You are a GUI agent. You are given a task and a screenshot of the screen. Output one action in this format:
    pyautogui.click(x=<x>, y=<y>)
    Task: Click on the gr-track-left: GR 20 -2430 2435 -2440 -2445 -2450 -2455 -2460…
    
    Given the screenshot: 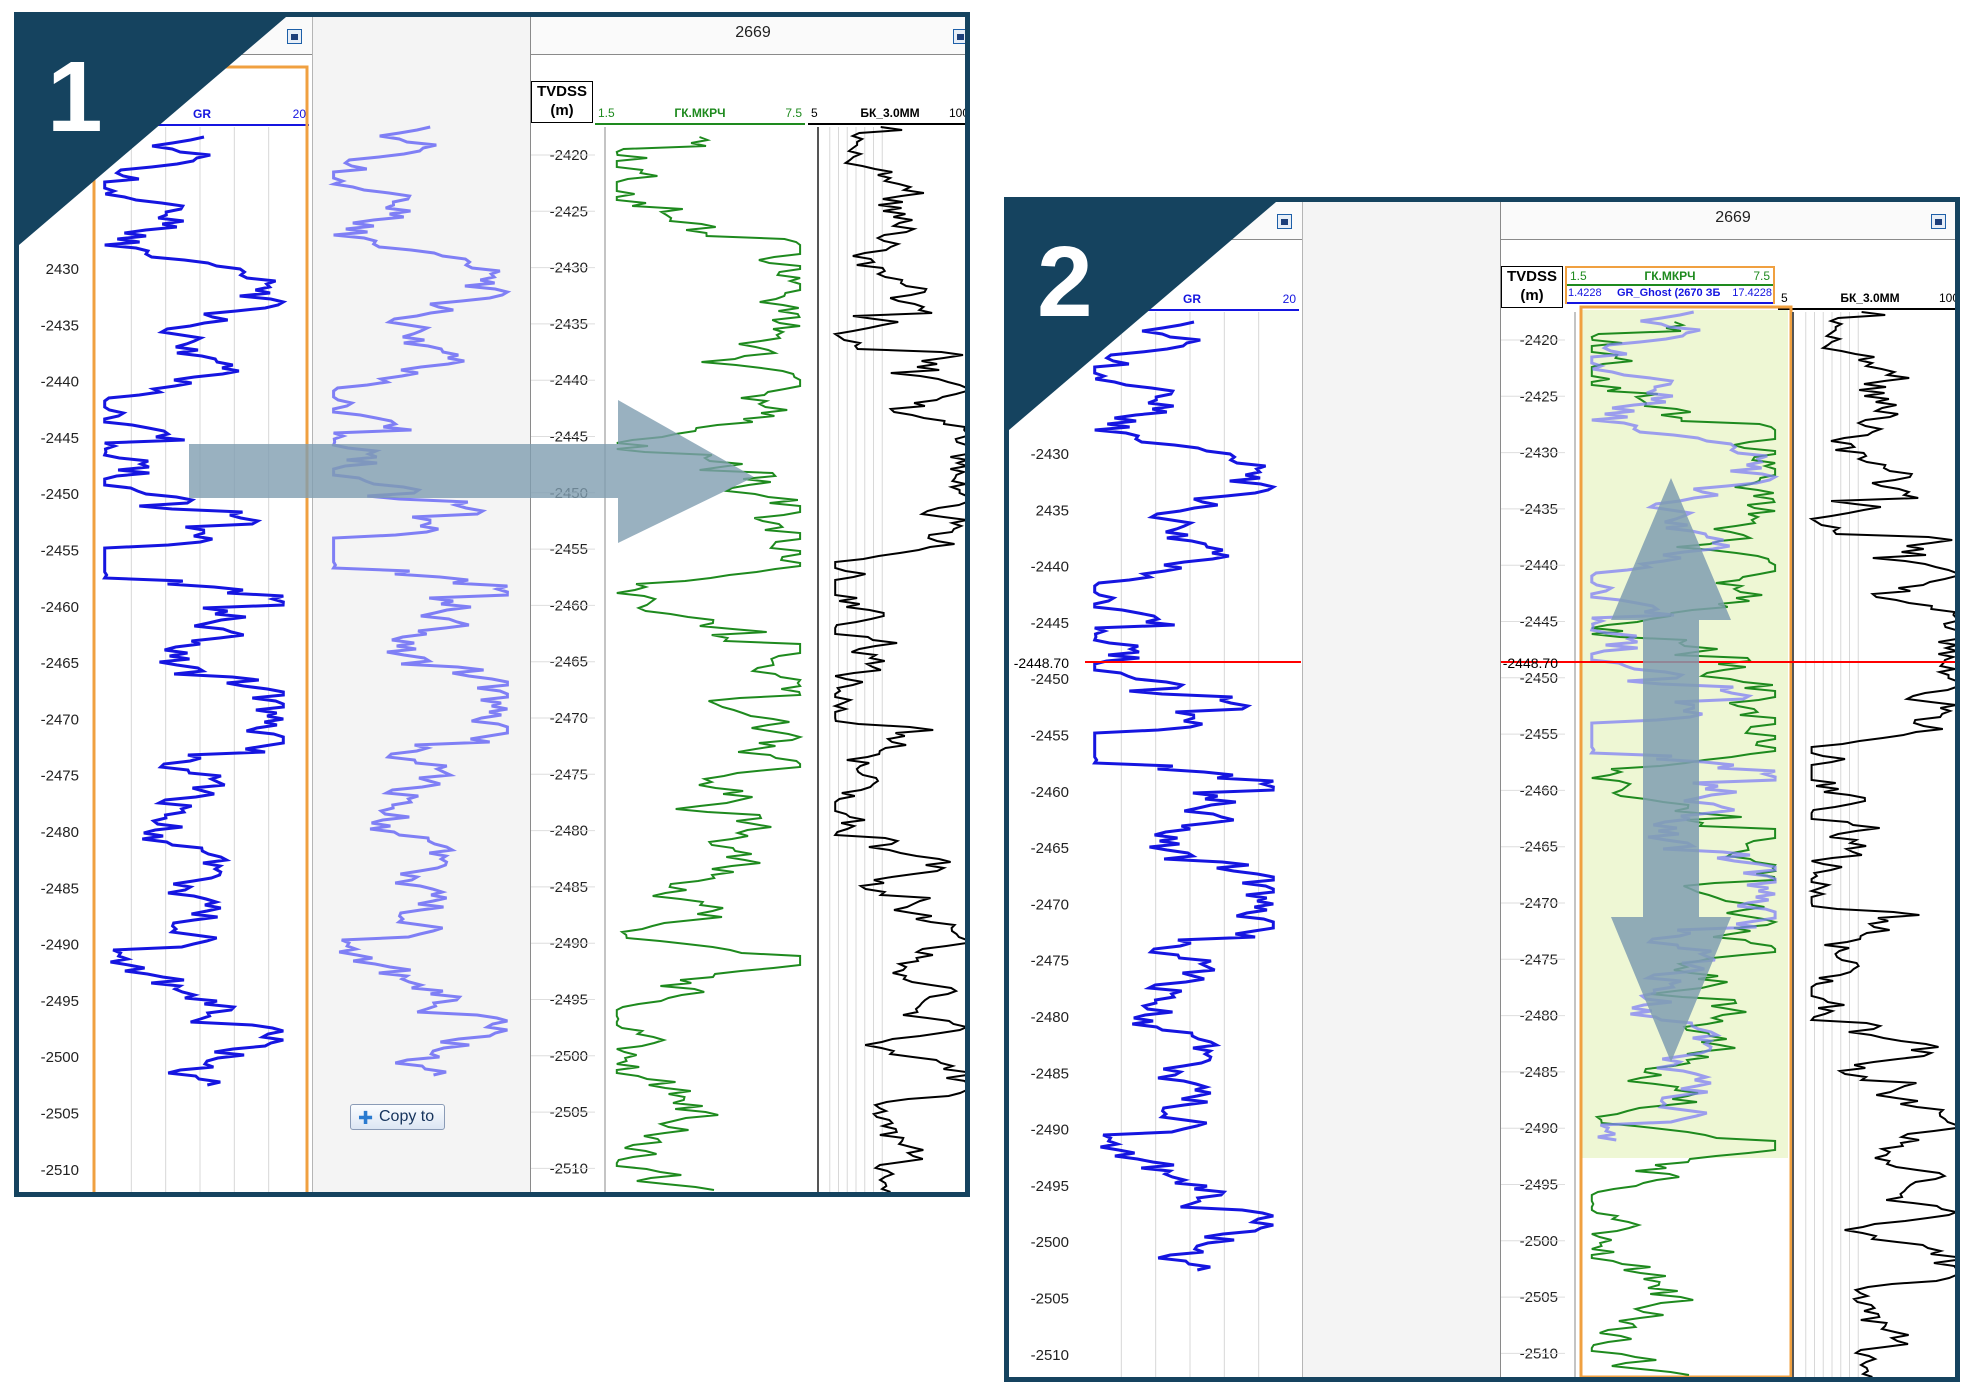 What is the action you would take?
    pyautogui.click(x=1155, y=789)
    